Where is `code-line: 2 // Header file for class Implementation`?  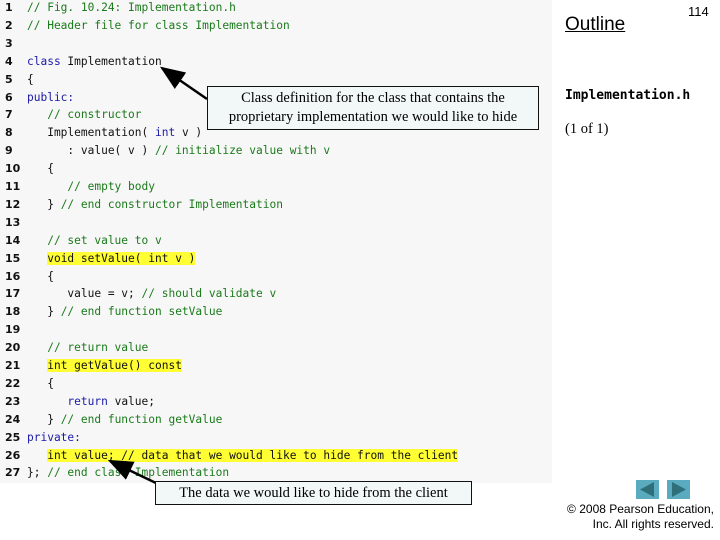 code-line: 2 // Header file for class Implementation is located at coordinates (145, 26).